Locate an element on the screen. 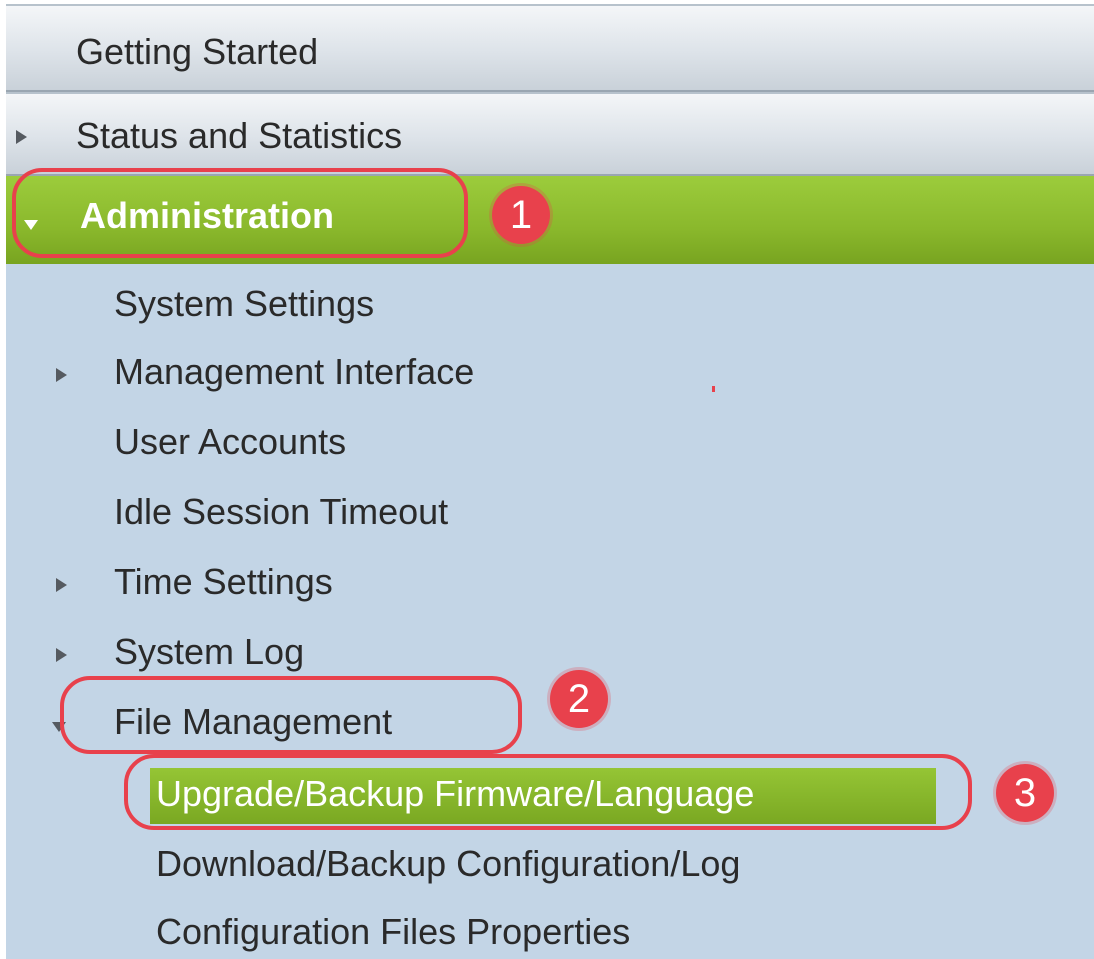 The height and width of the screenshot is (959, 1094). nav-section-administration: Administration is located at coordinates (550, 220).